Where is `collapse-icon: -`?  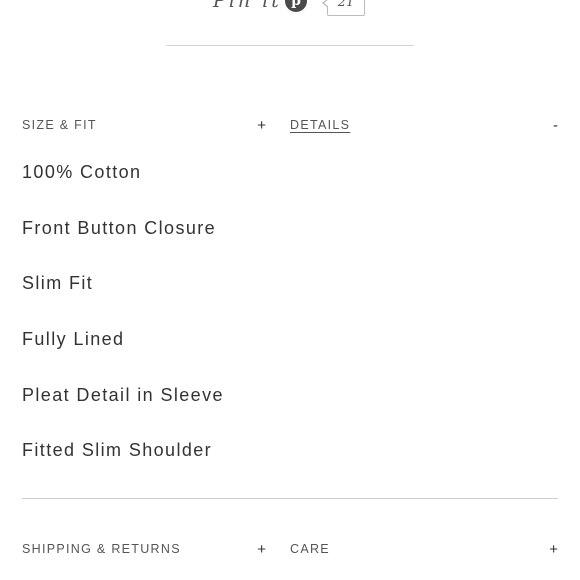 collapse-icon: - is located at coordinates (555, 125).